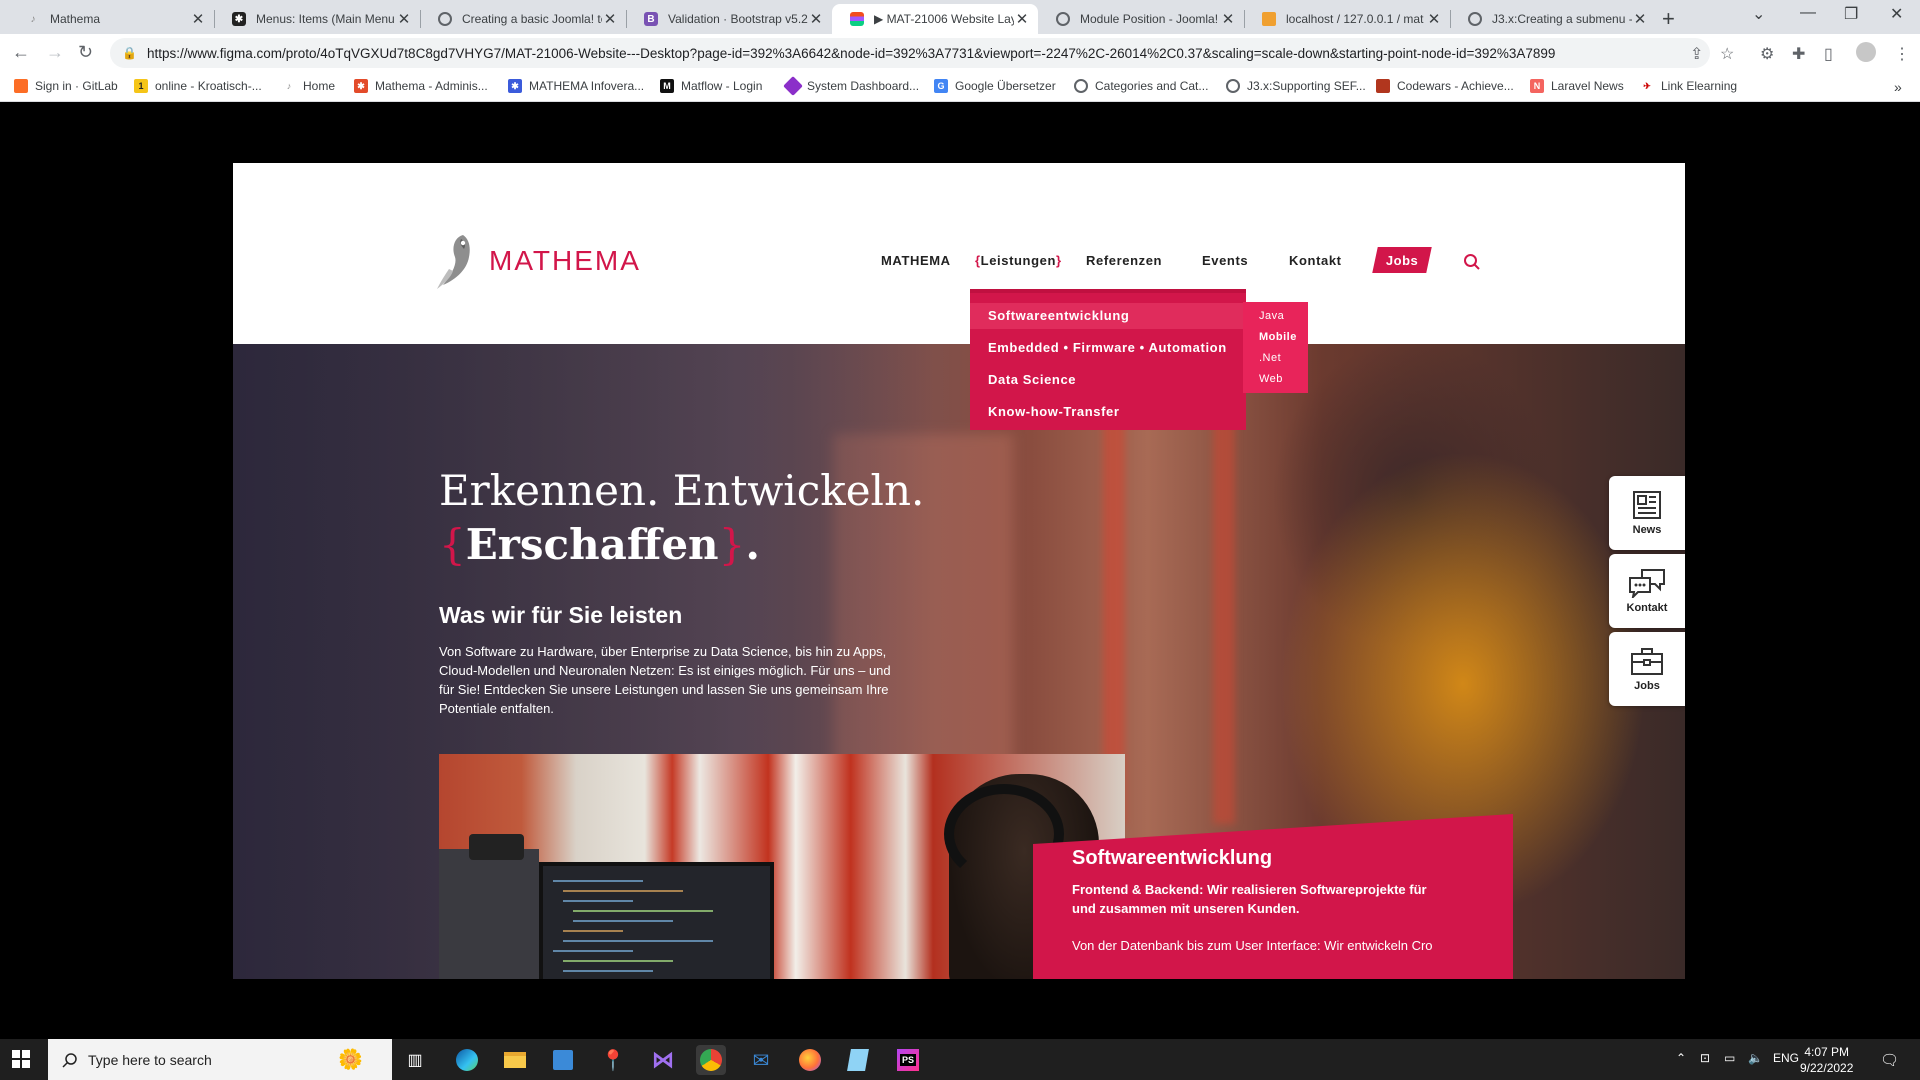 The height and width of the screenshot is (1080, 1920). Describe the element at coordinates (21, 52) in the screenshot. I see `back-arrow-icon: ←` at that location.